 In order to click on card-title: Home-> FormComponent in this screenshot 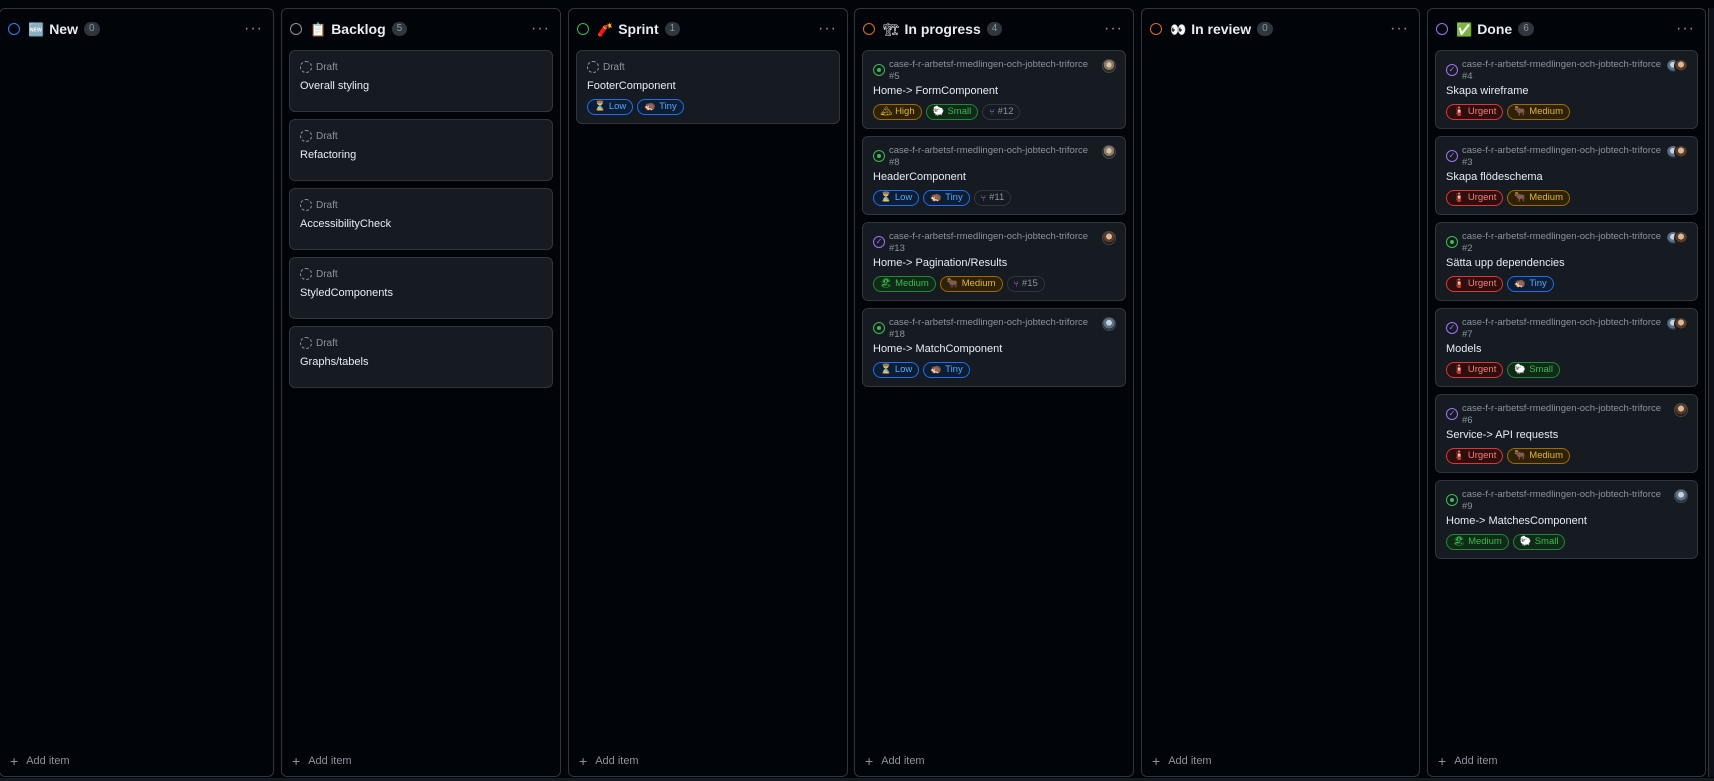, I will do `click(994, 91)`.